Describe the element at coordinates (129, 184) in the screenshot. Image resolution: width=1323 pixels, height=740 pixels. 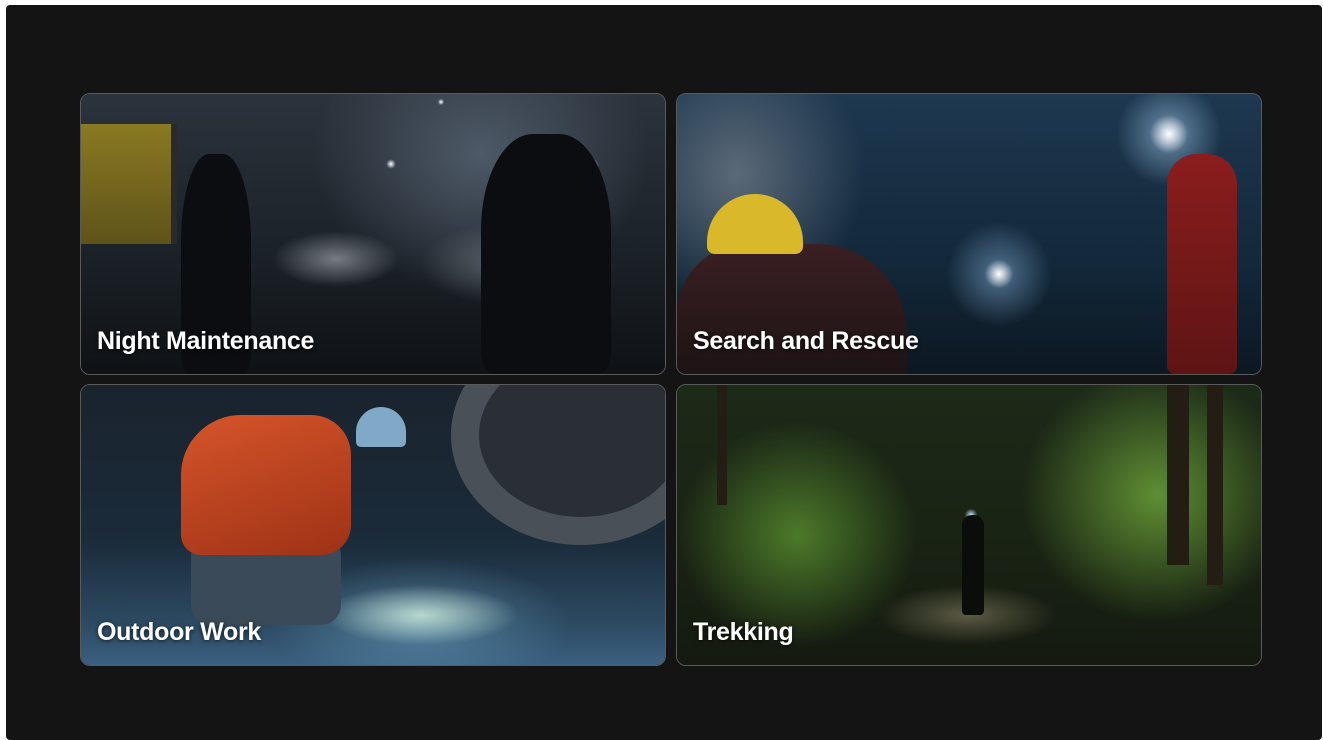
I see `mining-machine-shape` at that location.